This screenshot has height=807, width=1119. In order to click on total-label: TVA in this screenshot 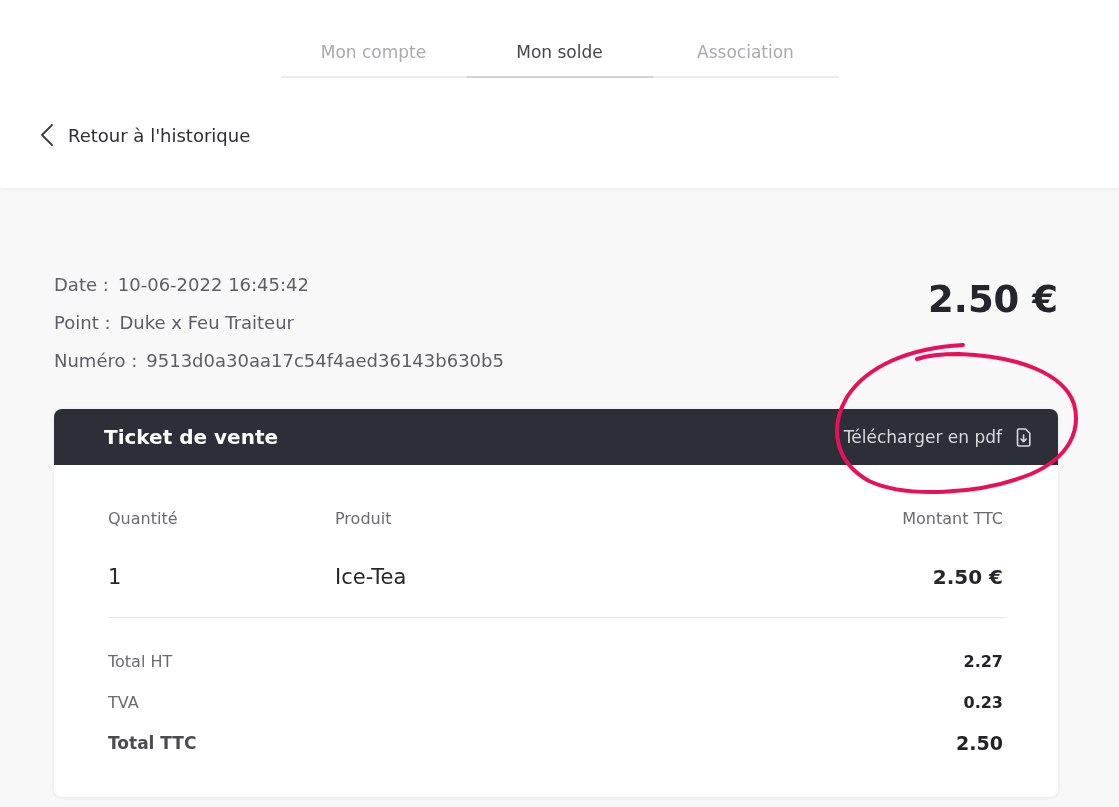, I will do `click(123, 702)`.